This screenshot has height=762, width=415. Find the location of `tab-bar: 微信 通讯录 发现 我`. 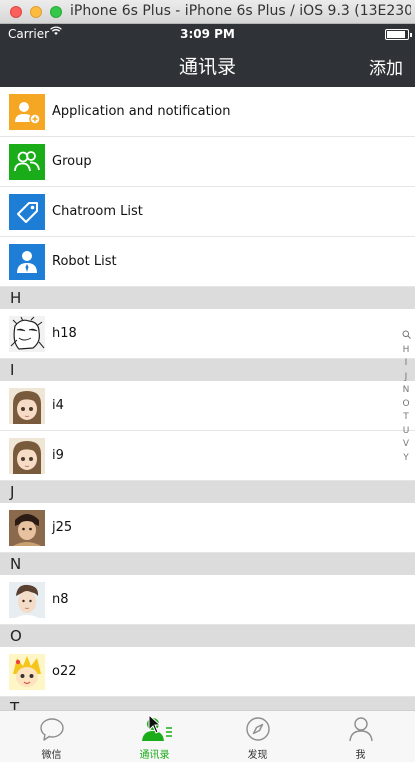

tab-bar: 微信 通讯录 发现 我 is located at coordinates (207, 736).